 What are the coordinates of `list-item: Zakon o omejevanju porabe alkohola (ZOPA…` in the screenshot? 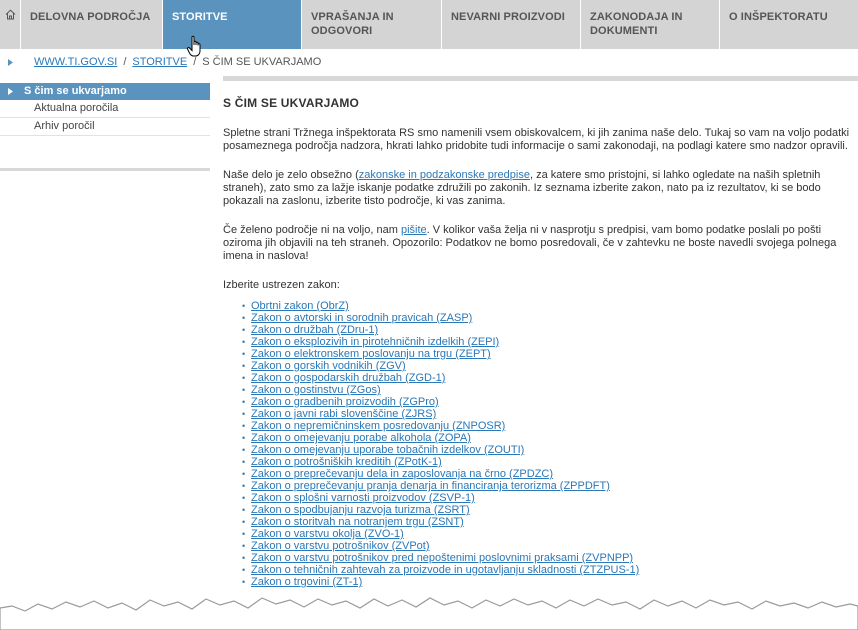 It's located at (548, 438).